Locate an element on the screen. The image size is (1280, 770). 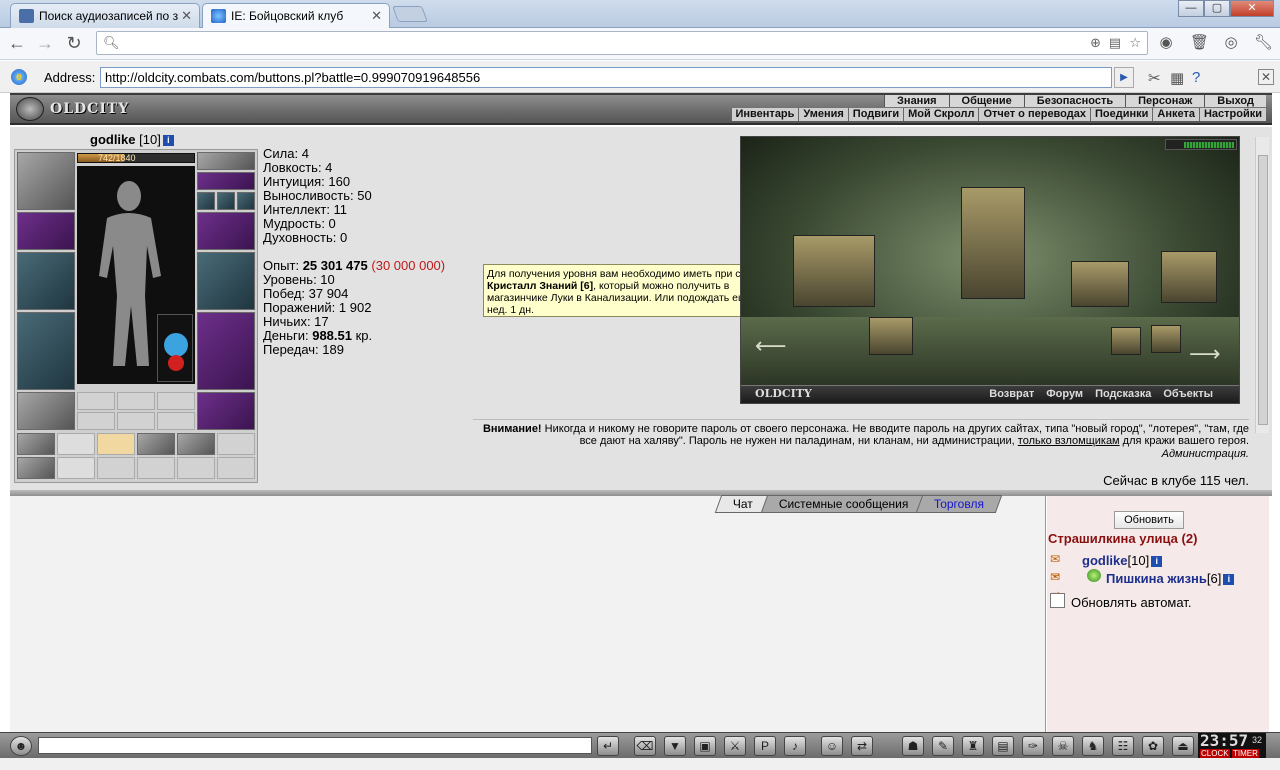
forward-icon: → is located at coordinates (45, 43).